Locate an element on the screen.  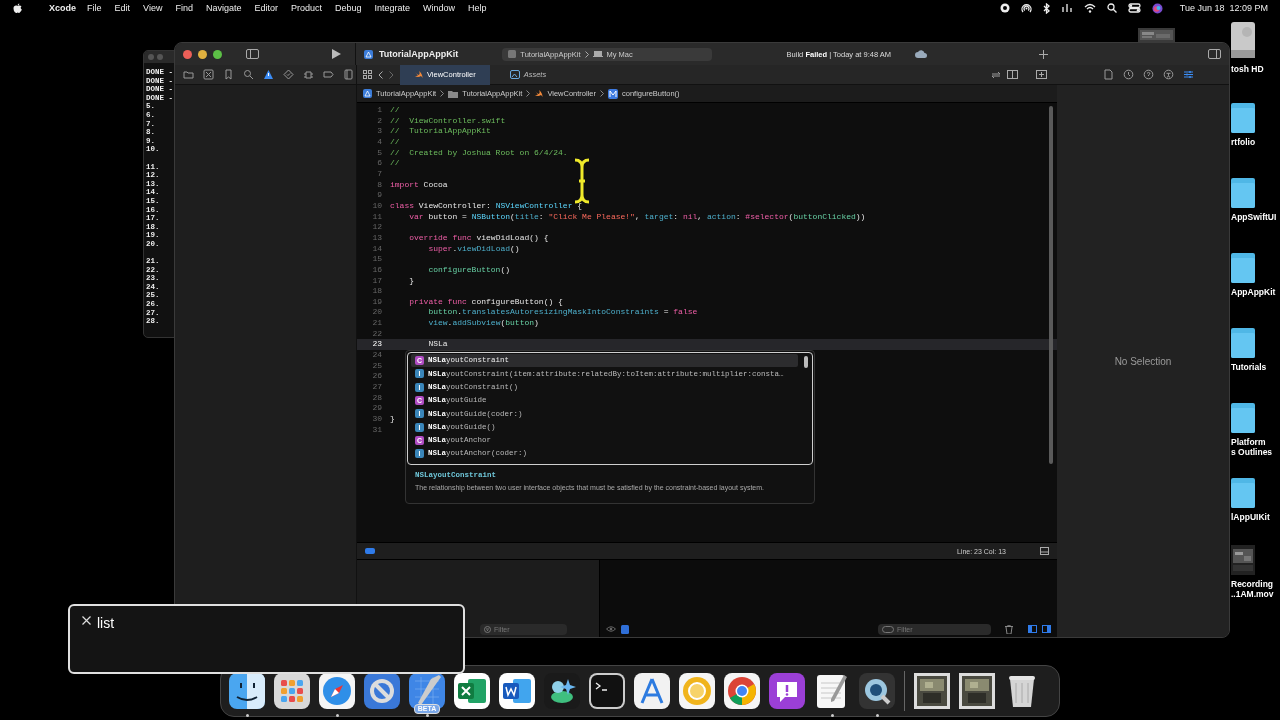
panel-icon is located at coordinates (1044, 551).